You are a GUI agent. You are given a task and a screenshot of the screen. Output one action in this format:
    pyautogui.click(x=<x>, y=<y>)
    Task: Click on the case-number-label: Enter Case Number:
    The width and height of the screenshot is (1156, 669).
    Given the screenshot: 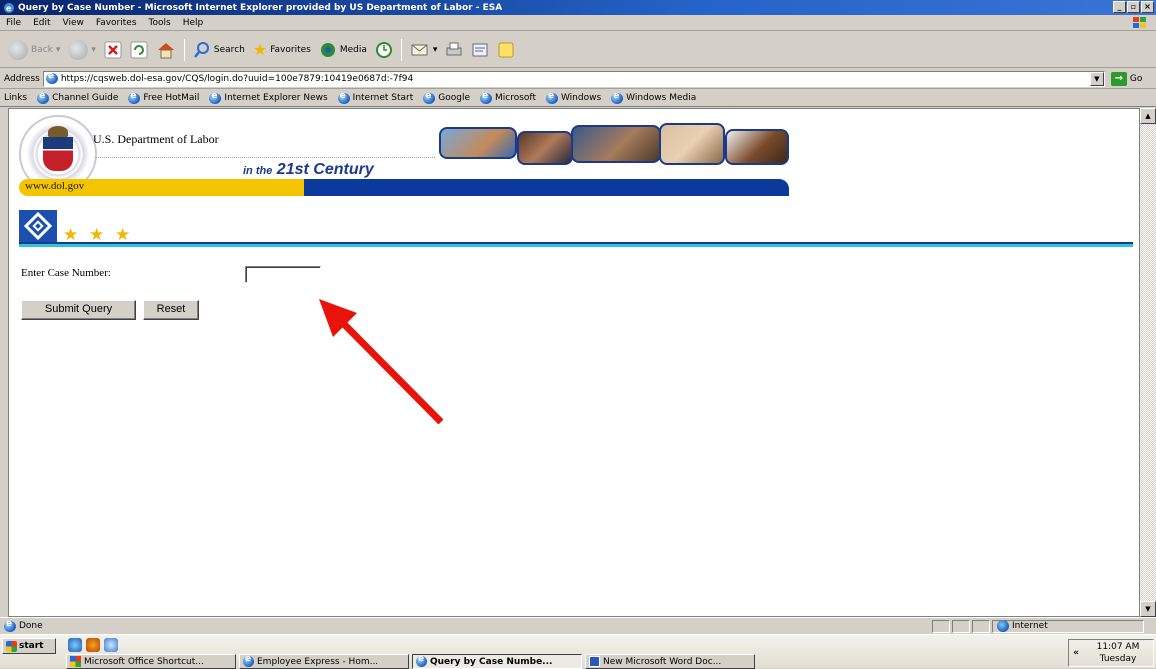 What is the action you would take?
    pyautogui.click(x=66, y=273)
    